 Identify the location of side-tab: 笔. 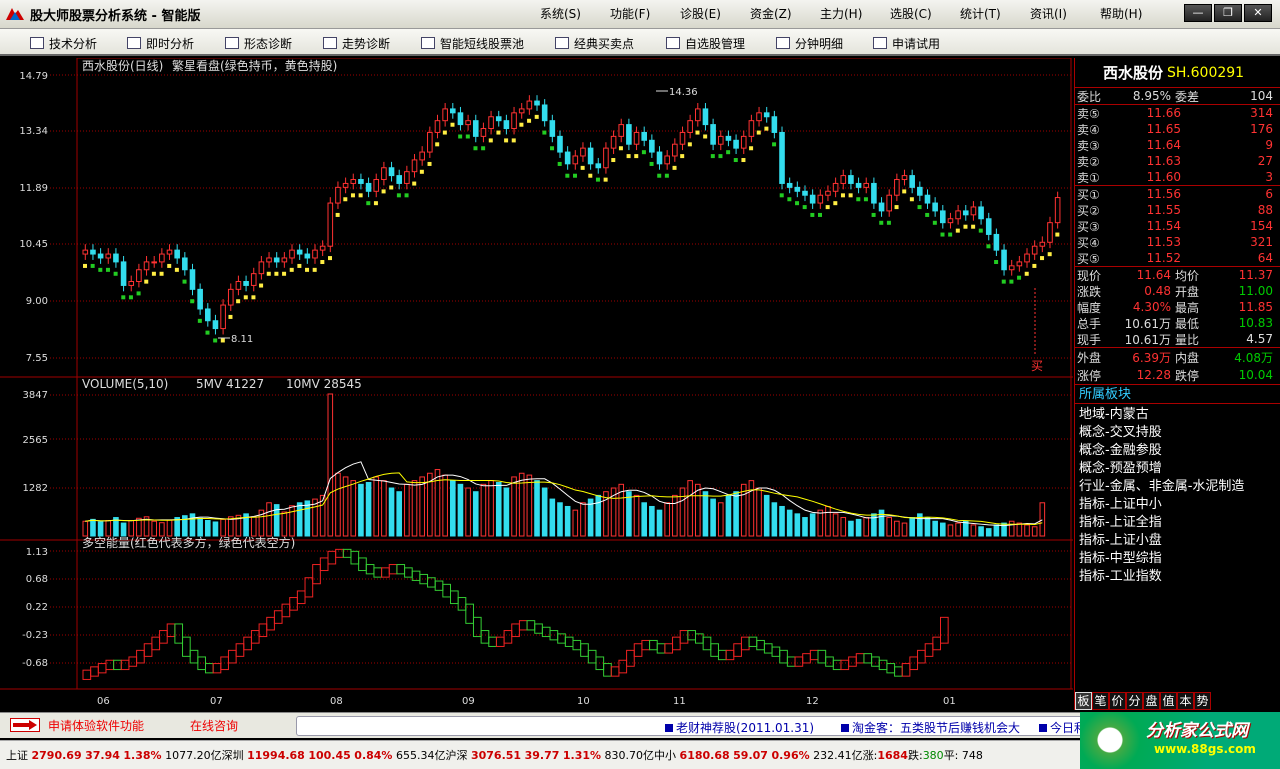
(1100, 701).